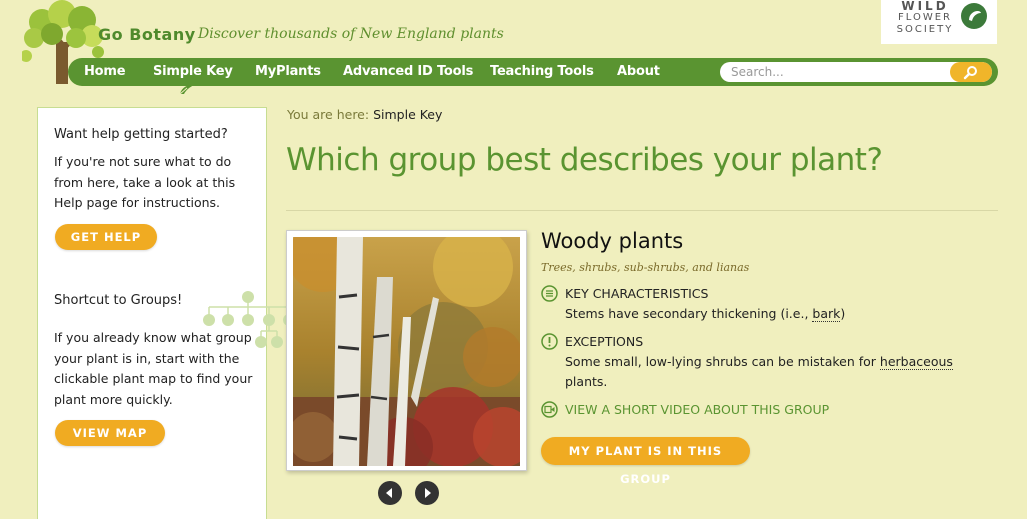  What do you see at coordinates (328, 114) in the screenshot?
I see `breadcrumb-label: You are here:` at bounding box center [328, 114].